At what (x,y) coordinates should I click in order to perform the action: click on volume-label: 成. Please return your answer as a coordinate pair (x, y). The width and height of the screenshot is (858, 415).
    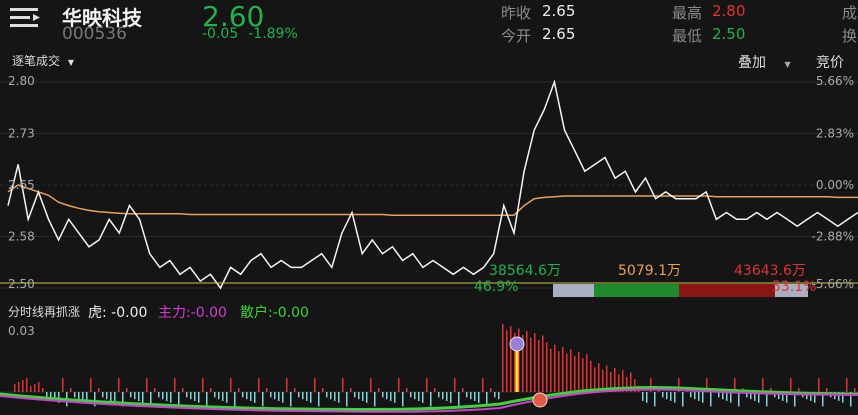
    Looking at the image, I should click on (850, 13).